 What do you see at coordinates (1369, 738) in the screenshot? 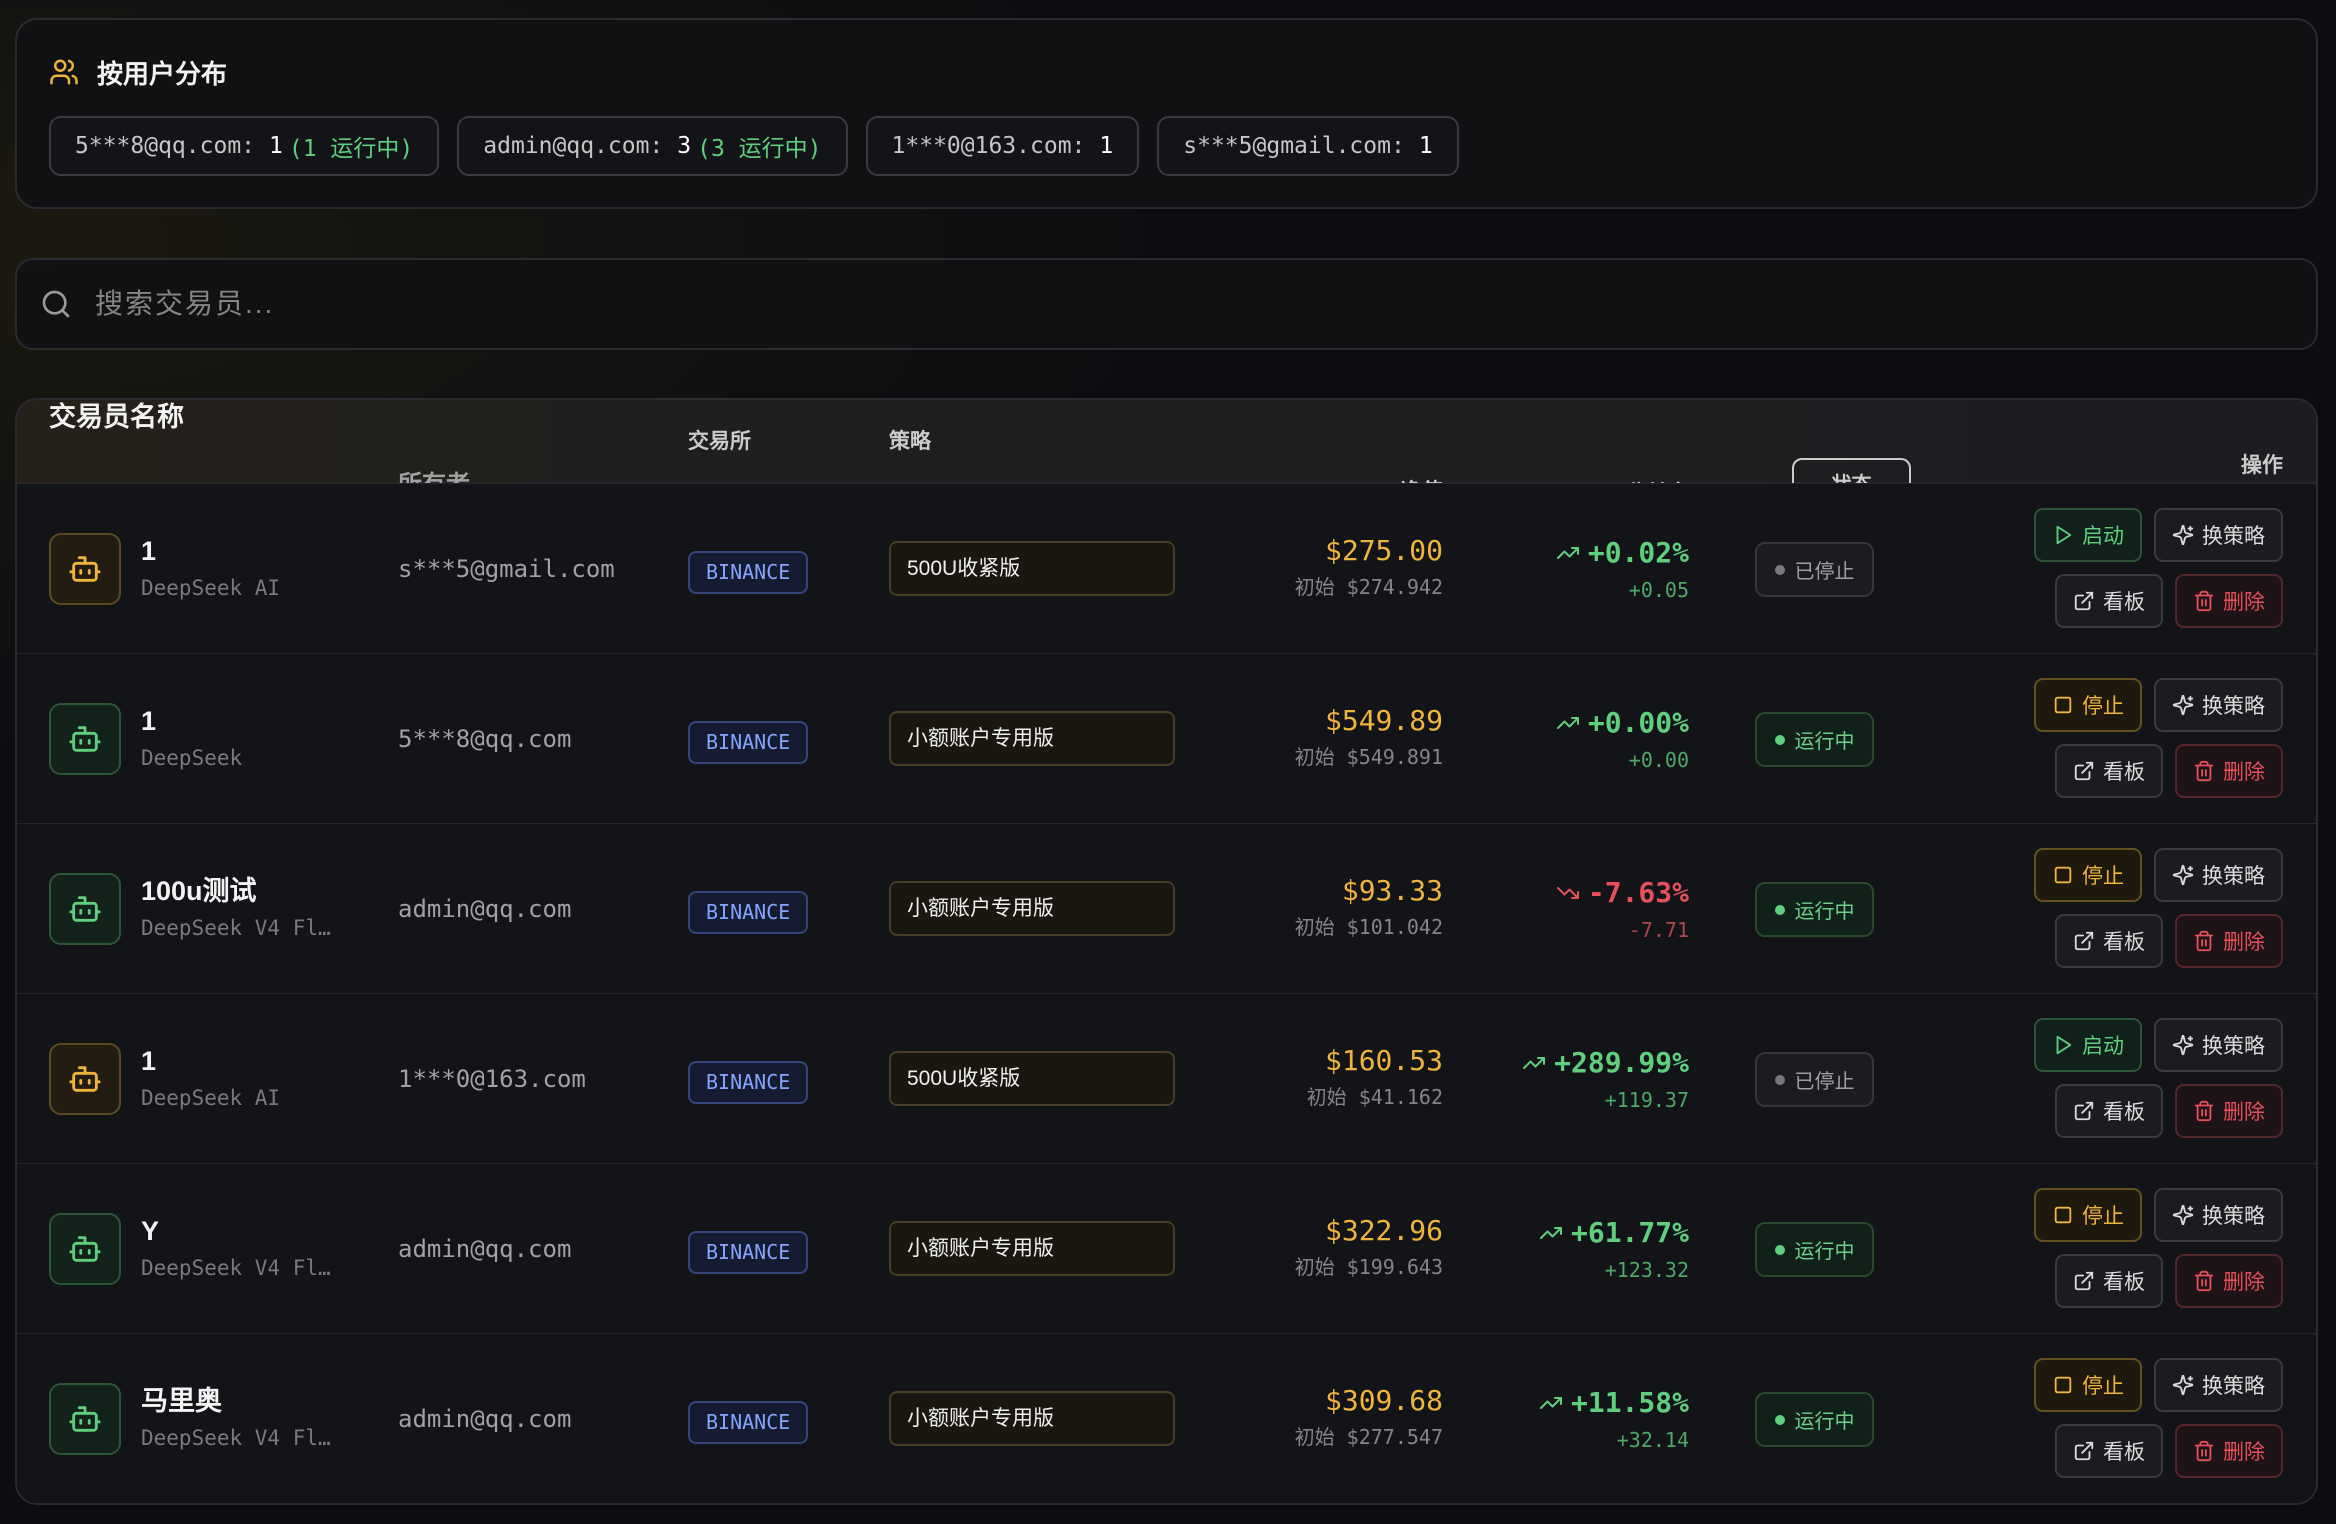
I see `net-value-cell: $549.89 初始 $549.891` at bounding box center [1369, 738].